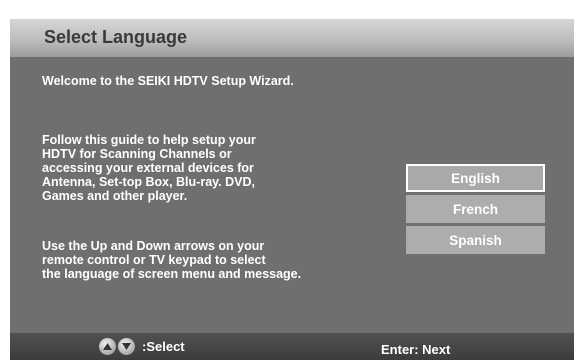 Image resolution: width=584 pixels, height=360 pixels. Describe the element at coordinates (107, 346) in the screenshot. I see `arrow-up-icon` at that location.